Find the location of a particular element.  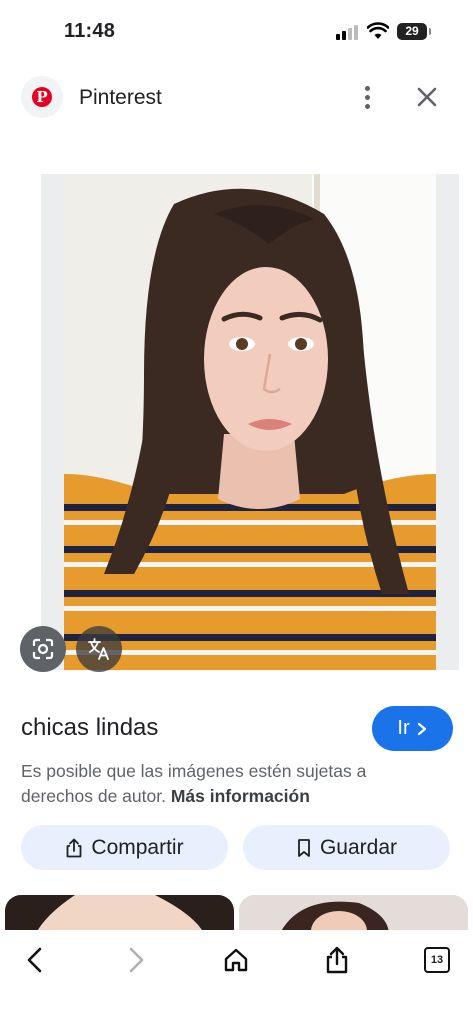

lens-glyph is located at coordinates (43, 649).